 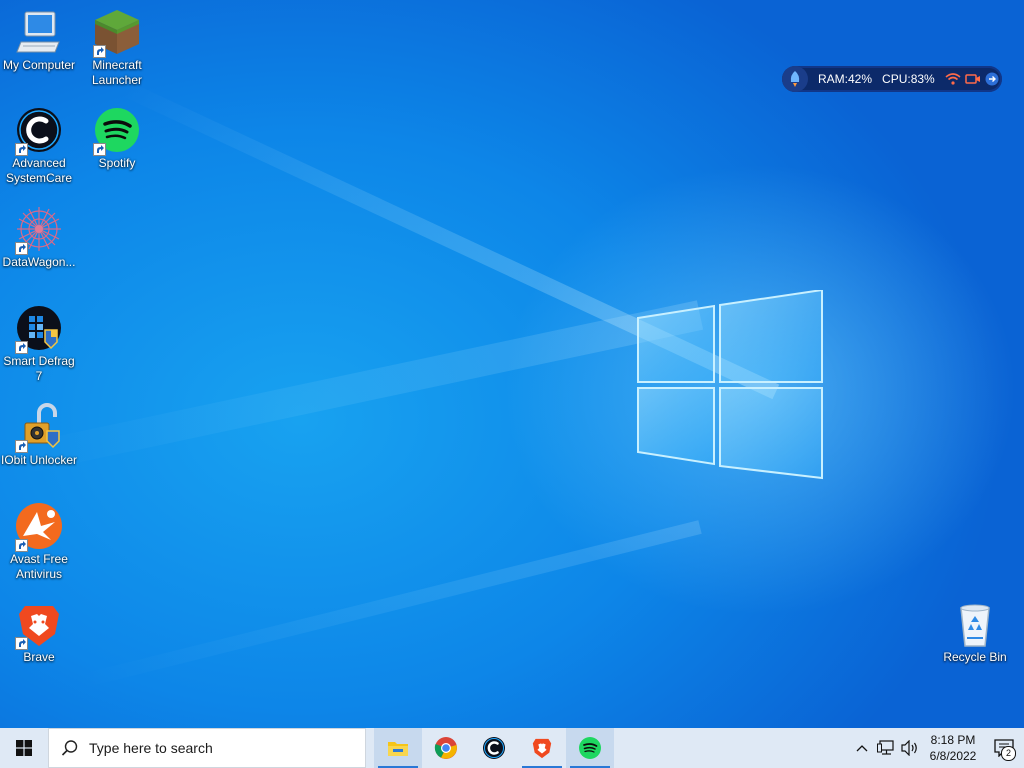 I want to click on computer-icon, so click(x=38, y=32).